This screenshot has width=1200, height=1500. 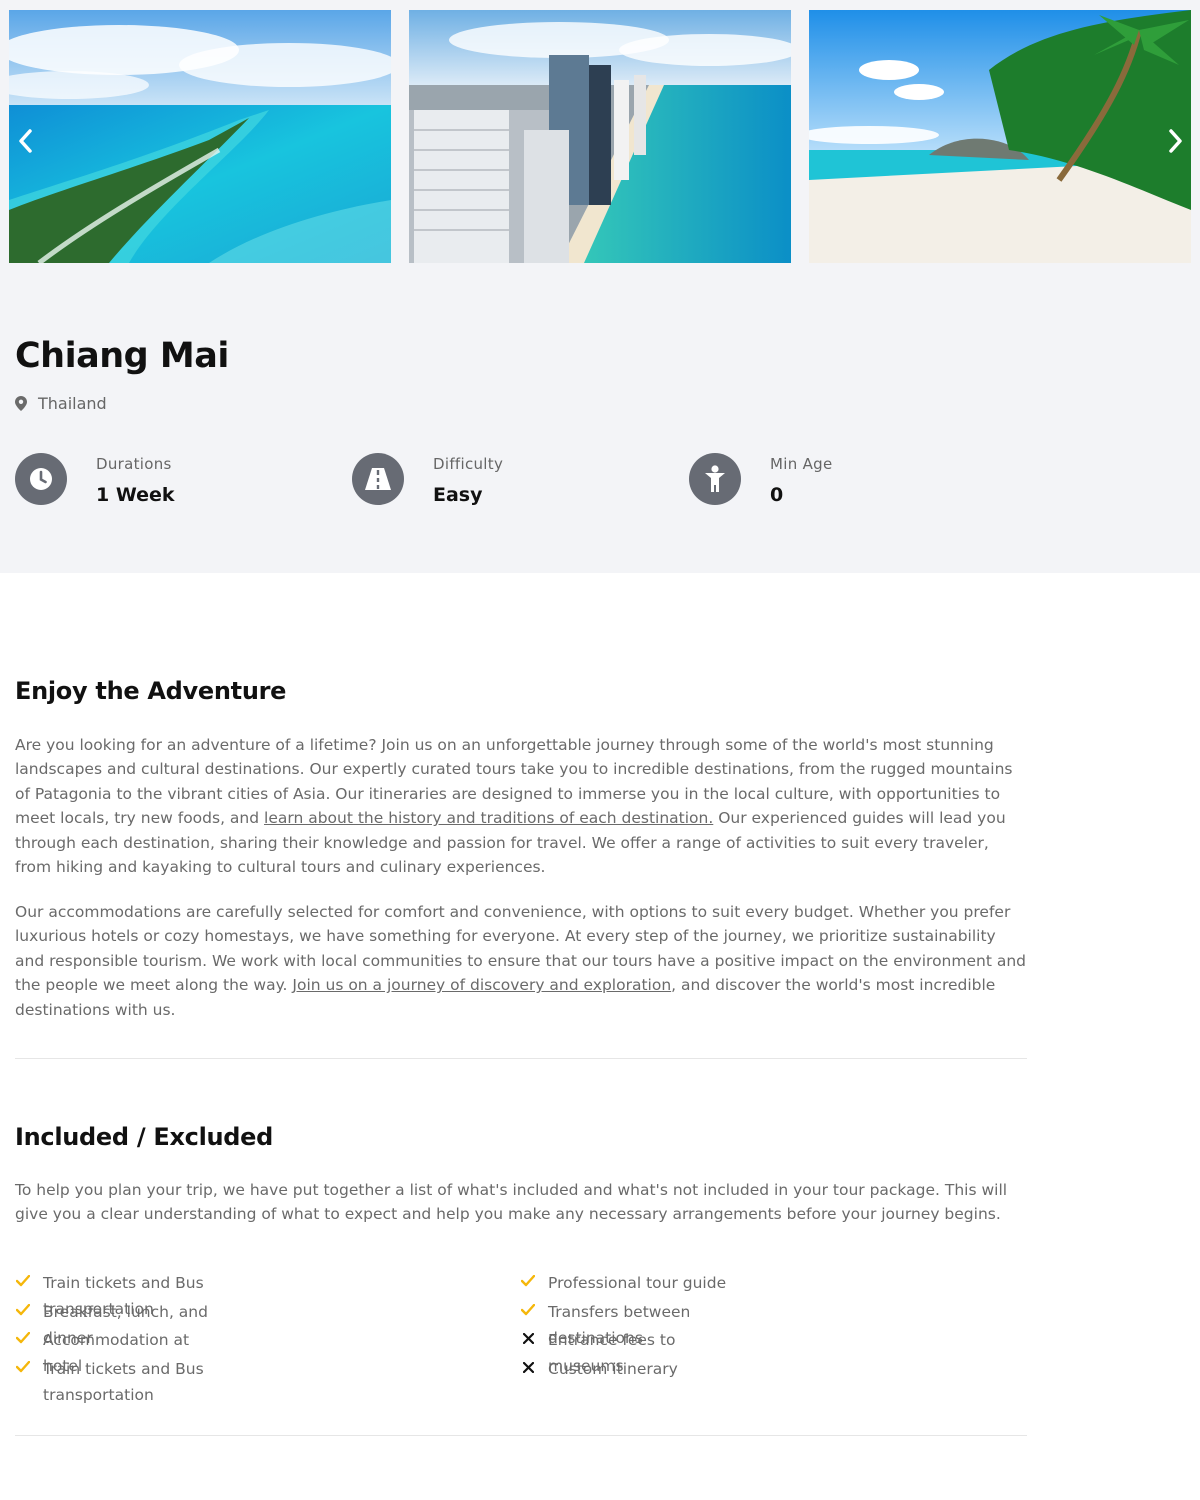 I want to click on tropical-beach-photo, so click(x=1000, y=136).